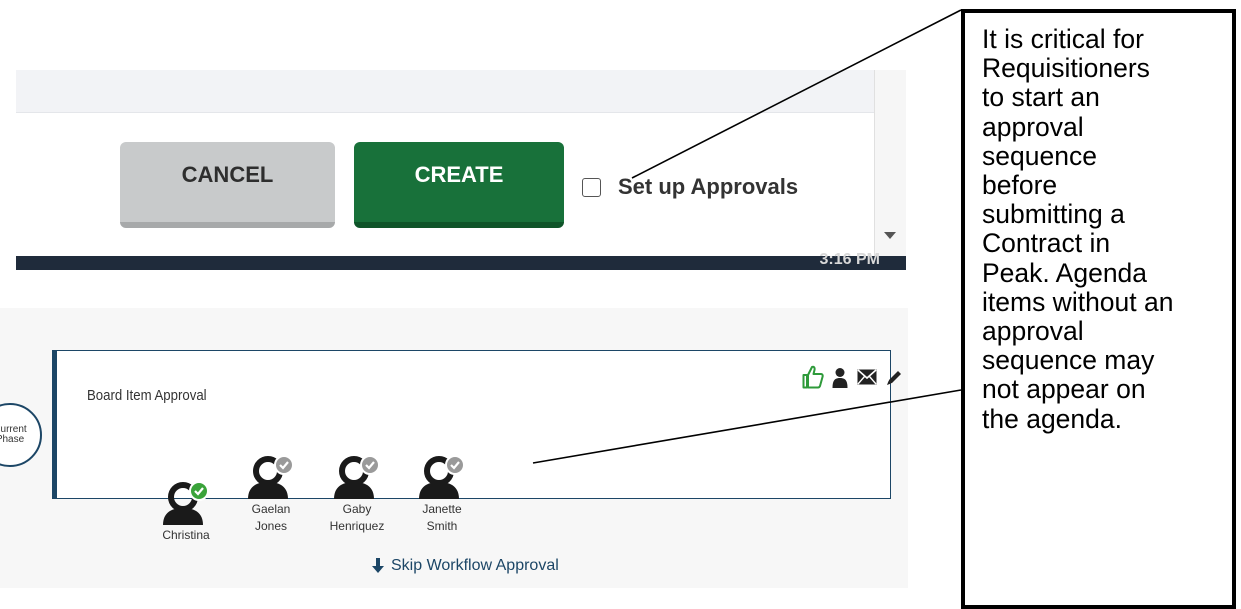 This screenshot has width=1241, height=609. I want to click on leader-line-approvals, so click(796, 94).